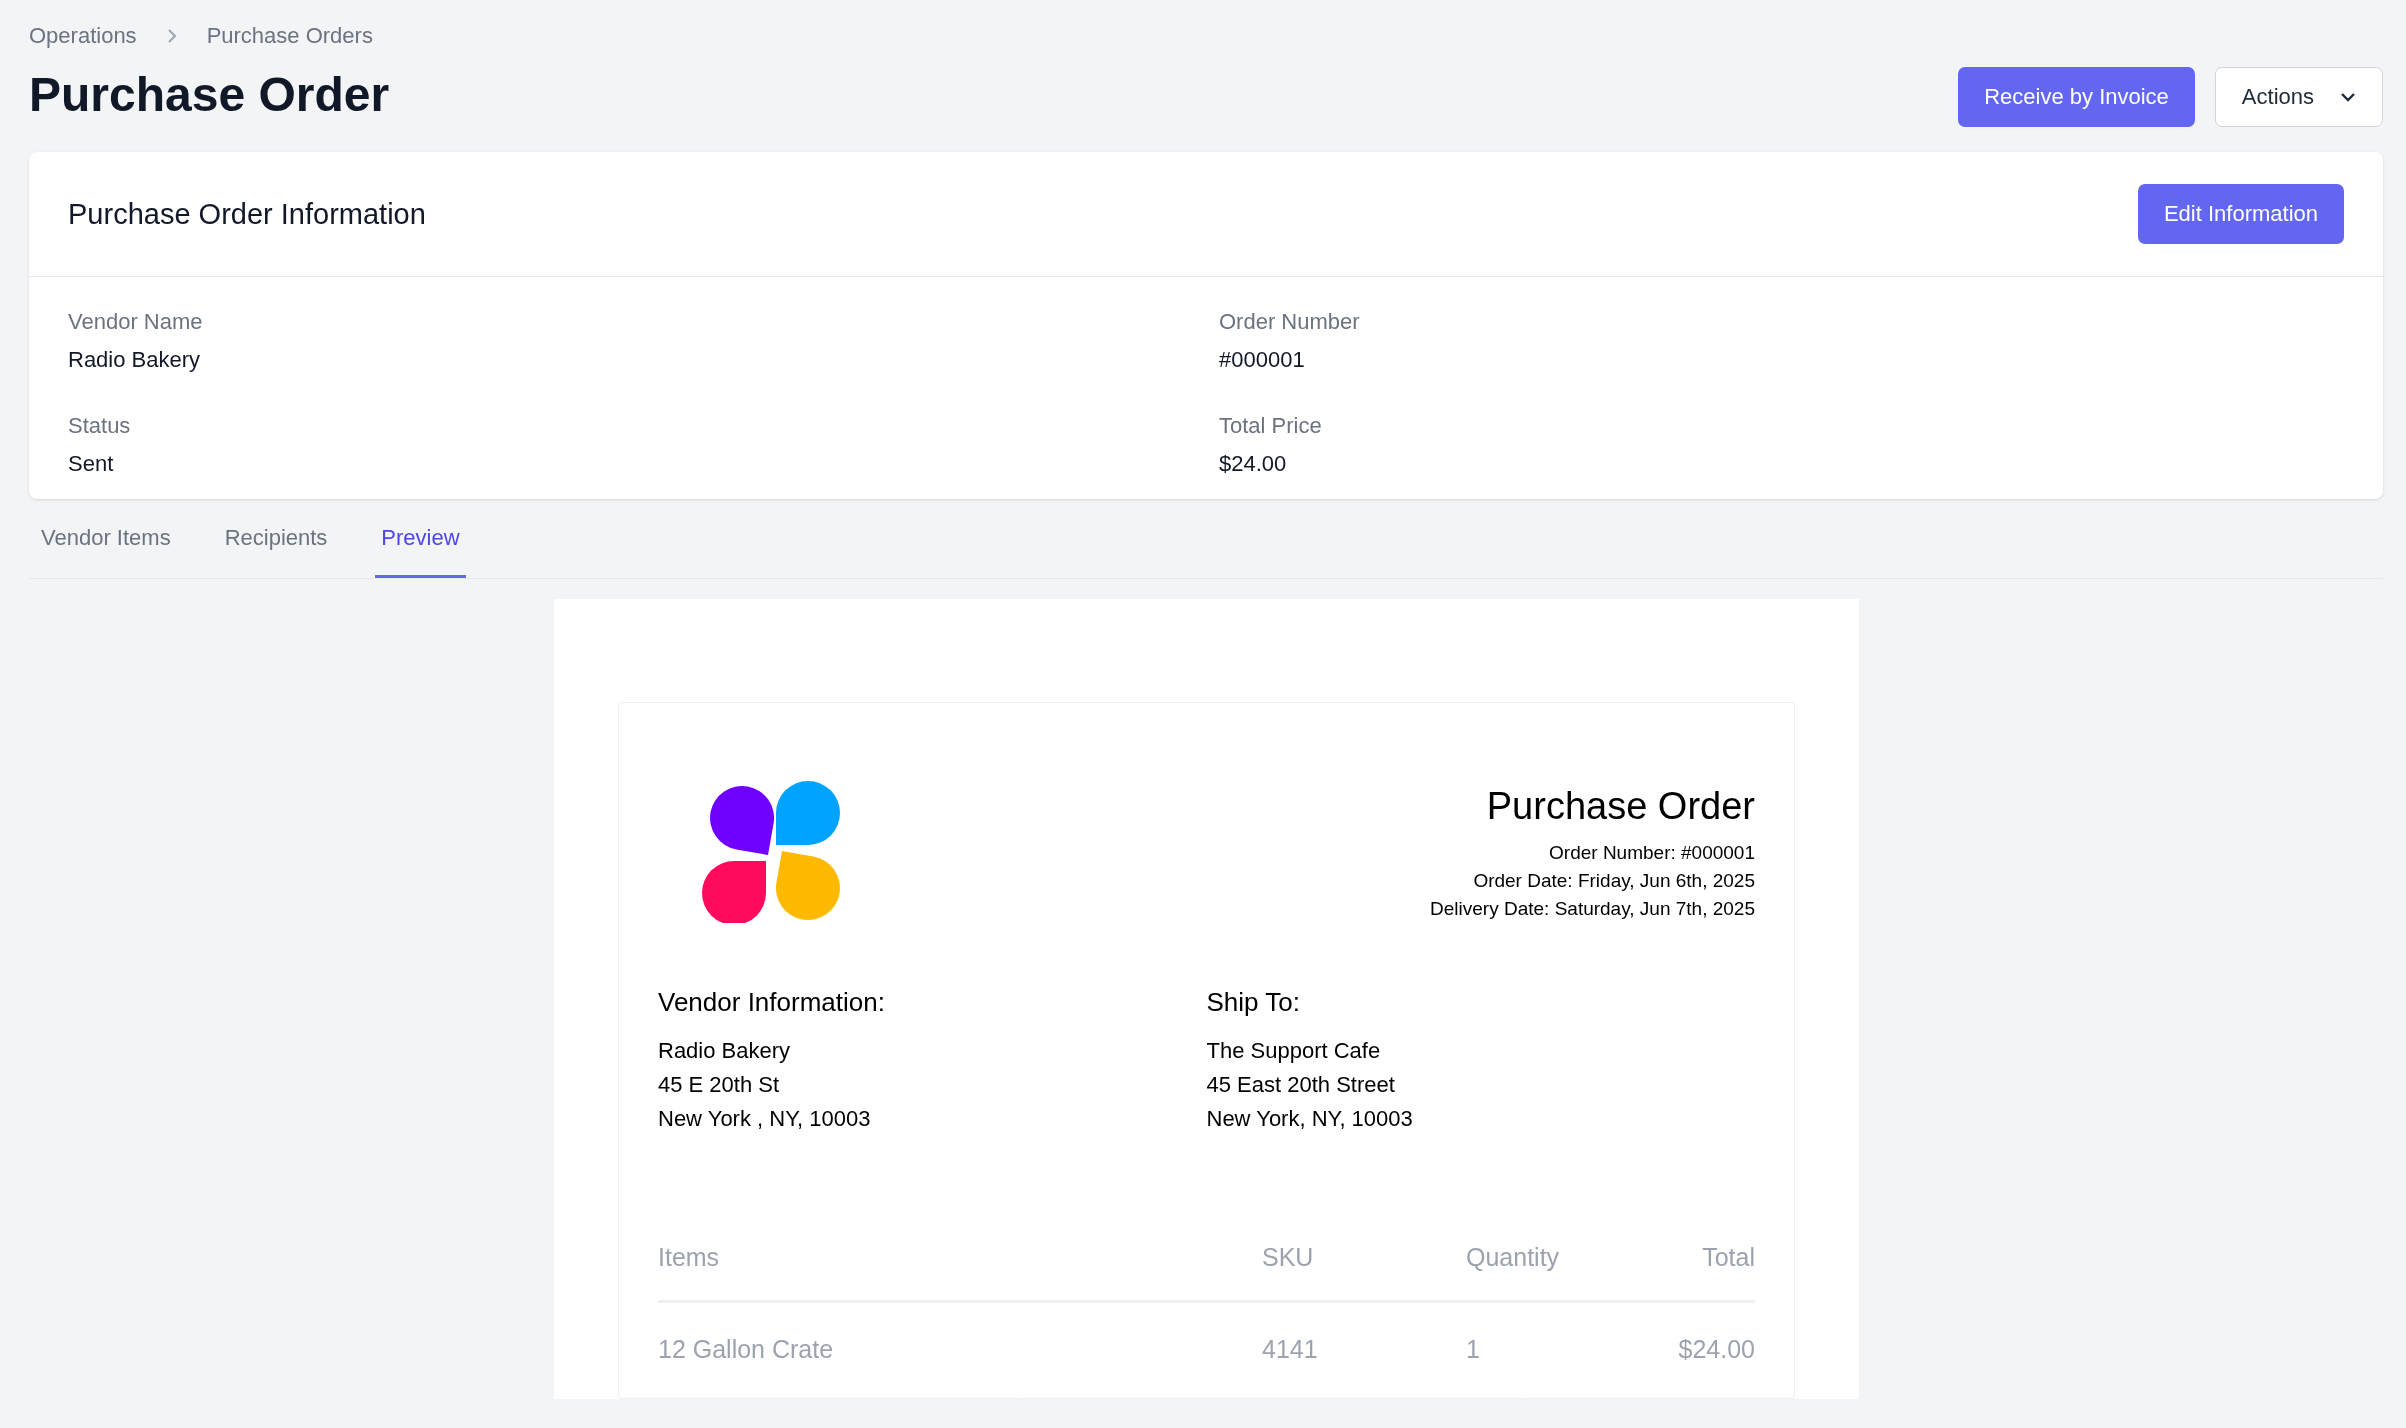 This screenshot has height=1428, width=2406. What do you see at coordinates (1294, 1051) in the screenshot?
I see `address-line: The Support Cafe` at bounding box center [1294, 1051].